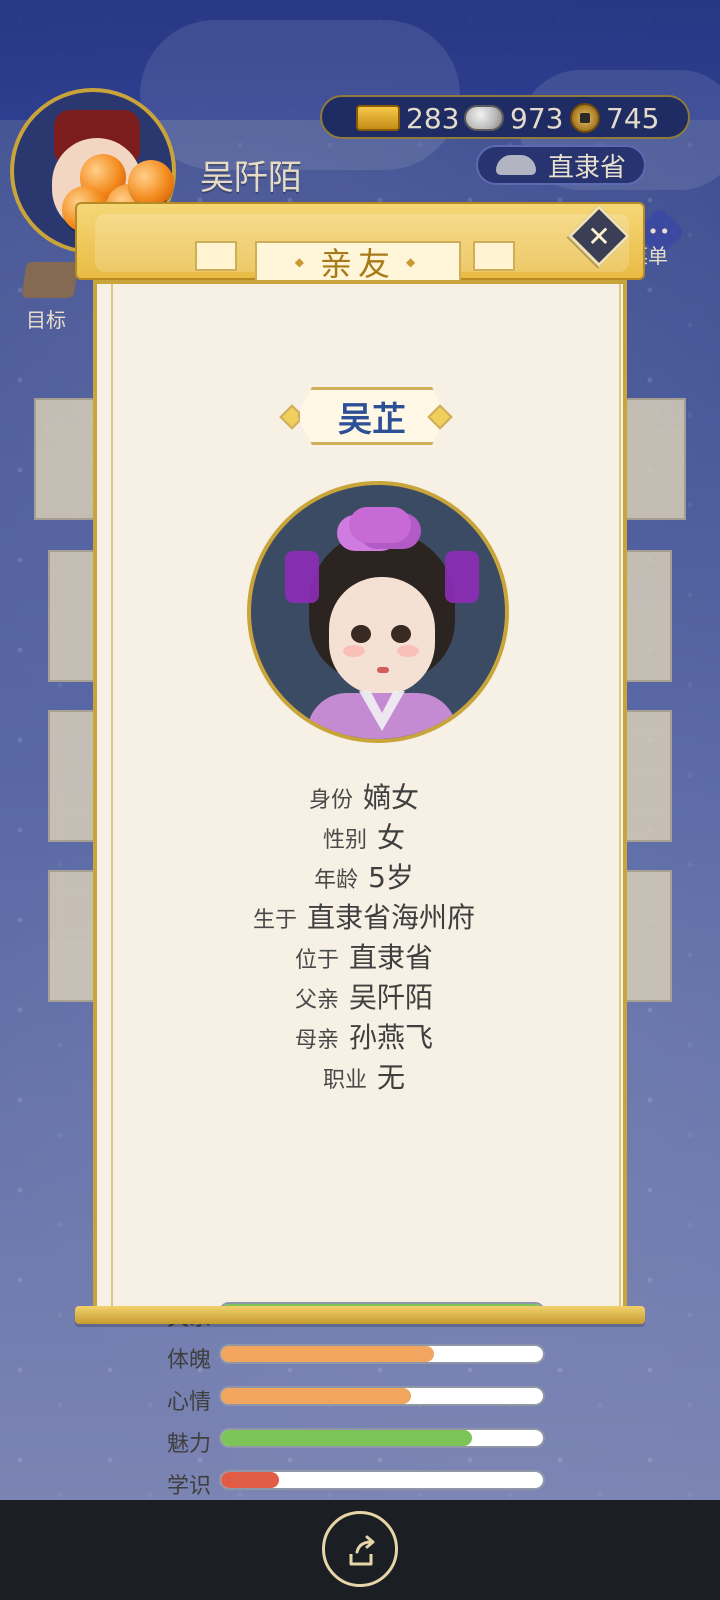 Image resolution: width=720 pixels, height=1600 pixels. What do you see at coordinates (537, 118) in the screenshot?
I see `silver-amount: 973` at bounding box center [537, 118].